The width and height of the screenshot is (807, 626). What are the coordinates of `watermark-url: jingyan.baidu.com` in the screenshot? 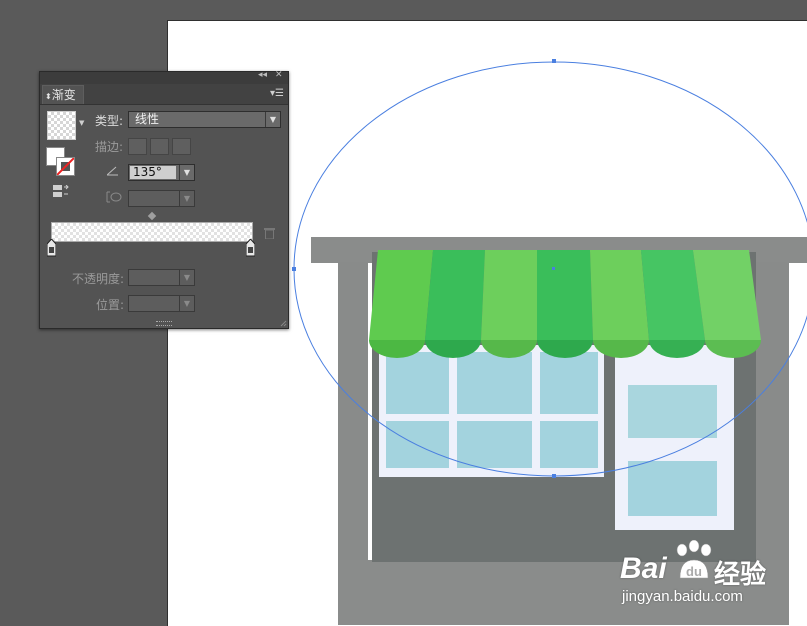 It's located at (682, 596).